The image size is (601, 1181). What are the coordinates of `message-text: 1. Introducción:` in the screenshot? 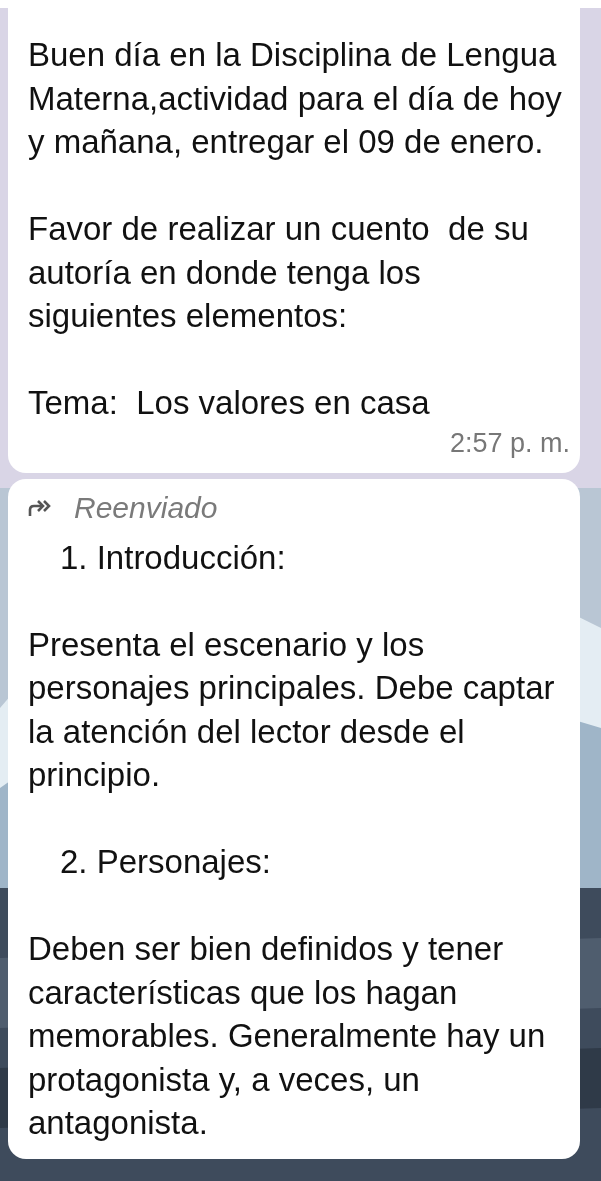 It's located at (173, 557).